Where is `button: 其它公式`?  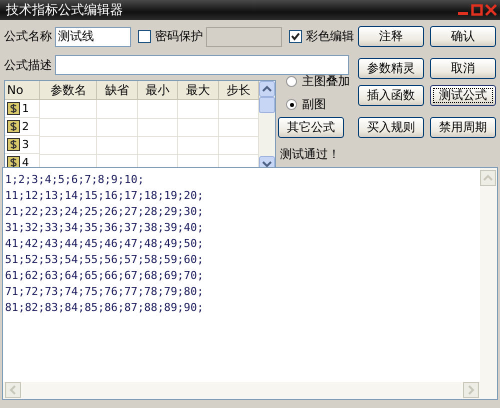
button: 其它公式 is located at coordinates (311, 127).